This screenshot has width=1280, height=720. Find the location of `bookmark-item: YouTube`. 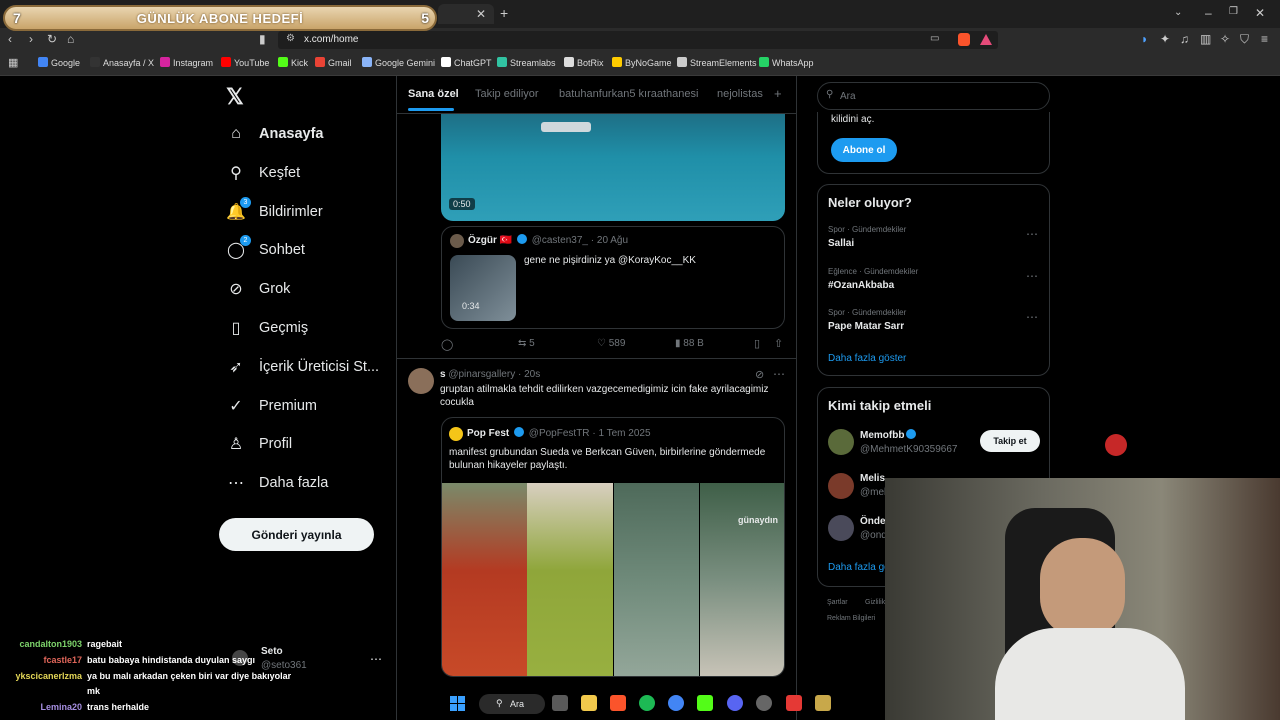

bookmark-item: YouTube is located at coordinates (245, 62).